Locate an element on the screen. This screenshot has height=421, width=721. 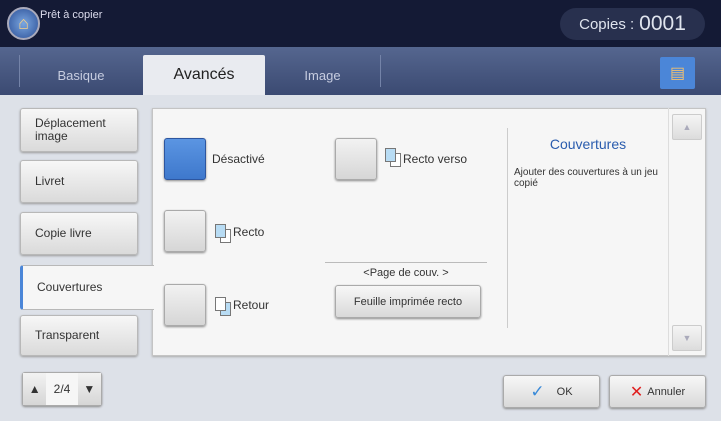
duplex-page-icon is located at coordinates (393, 158).